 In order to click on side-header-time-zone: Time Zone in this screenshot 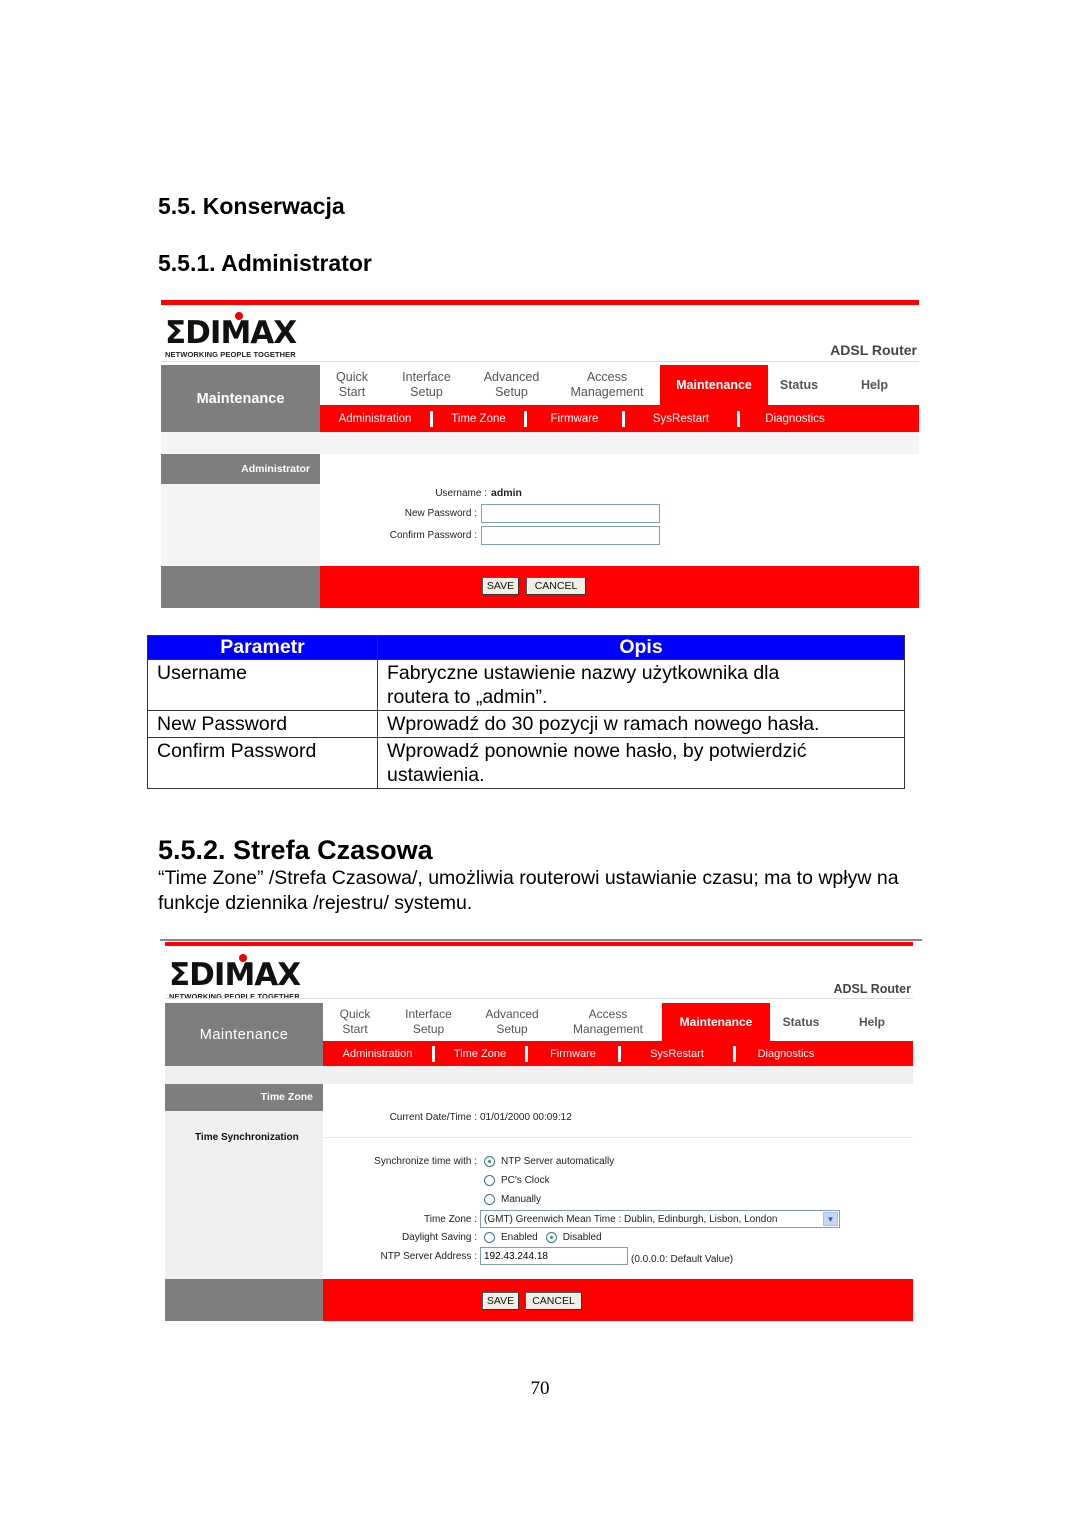, I will do `click(244, 1097)`.